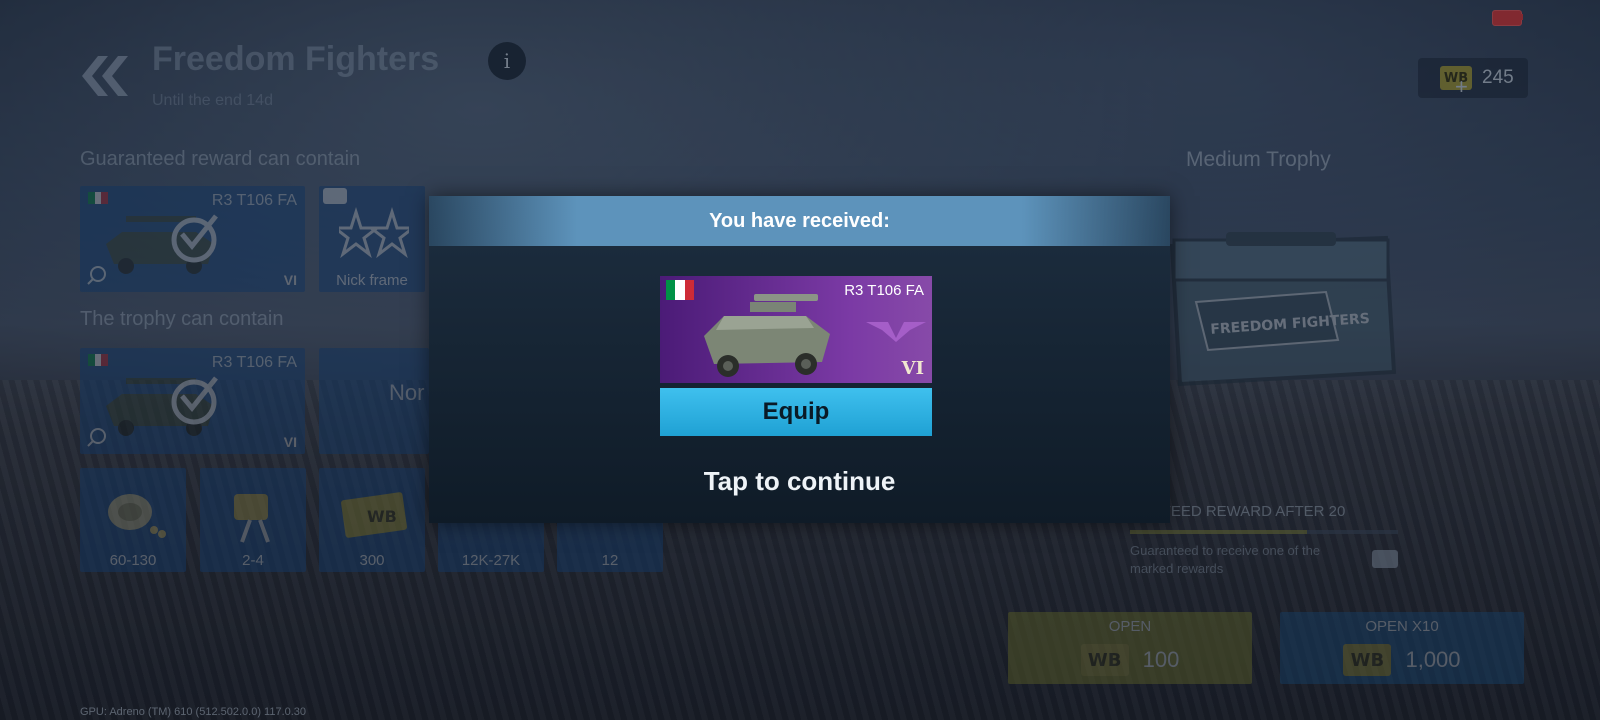 Image resolution: width=1600 pixels, height=720 pixels. I want to click on reward-vehicle-card: R3 T106 FA VI, so click(796, 329).